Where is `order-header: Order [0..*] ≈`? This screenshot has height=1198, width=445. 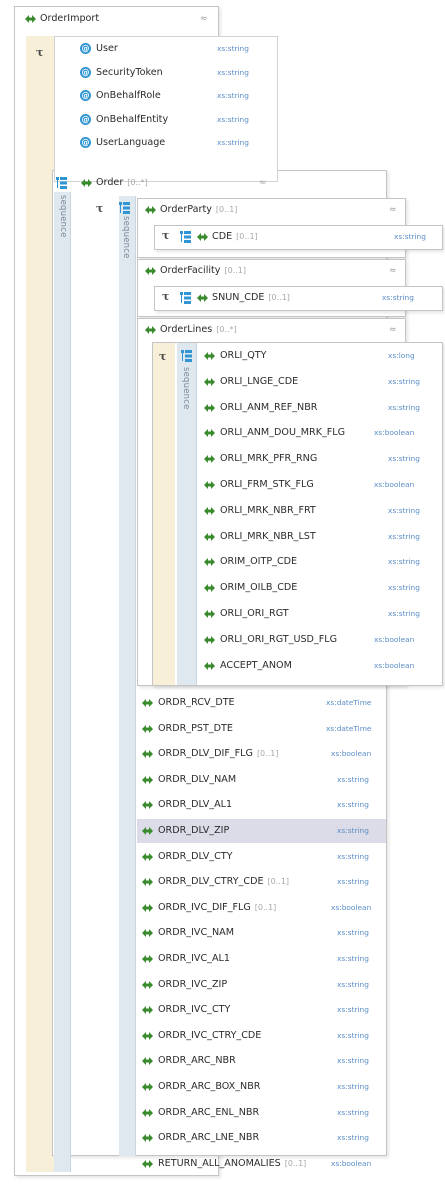 order-header: Order [0..*] ≈ is located at coordinates (166, 183).